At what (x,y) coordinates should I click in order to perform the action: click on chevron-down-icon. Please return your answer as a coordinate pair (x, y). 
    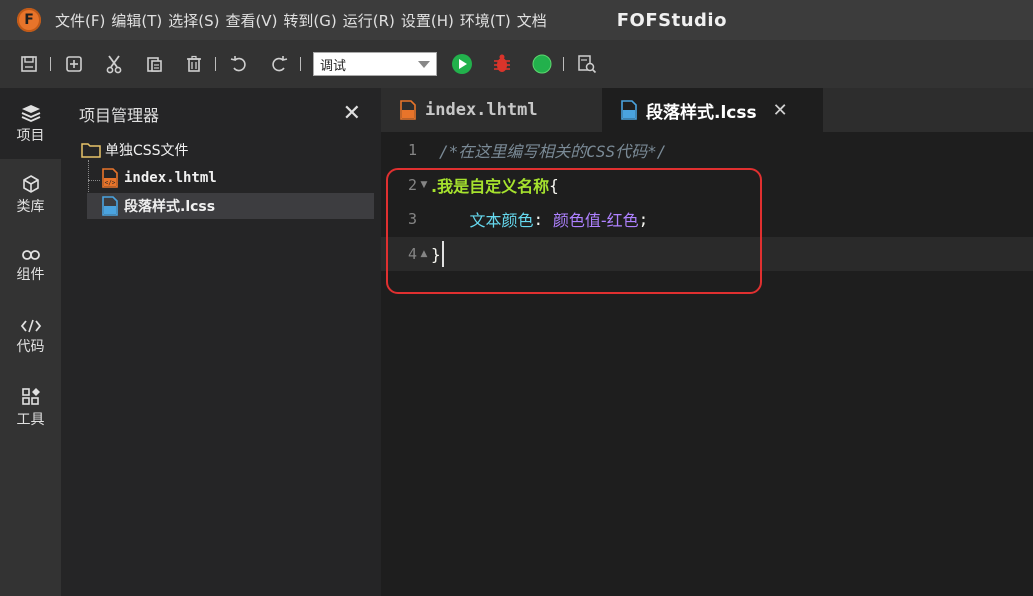
    Looking at the image, I should click on (424, 64).